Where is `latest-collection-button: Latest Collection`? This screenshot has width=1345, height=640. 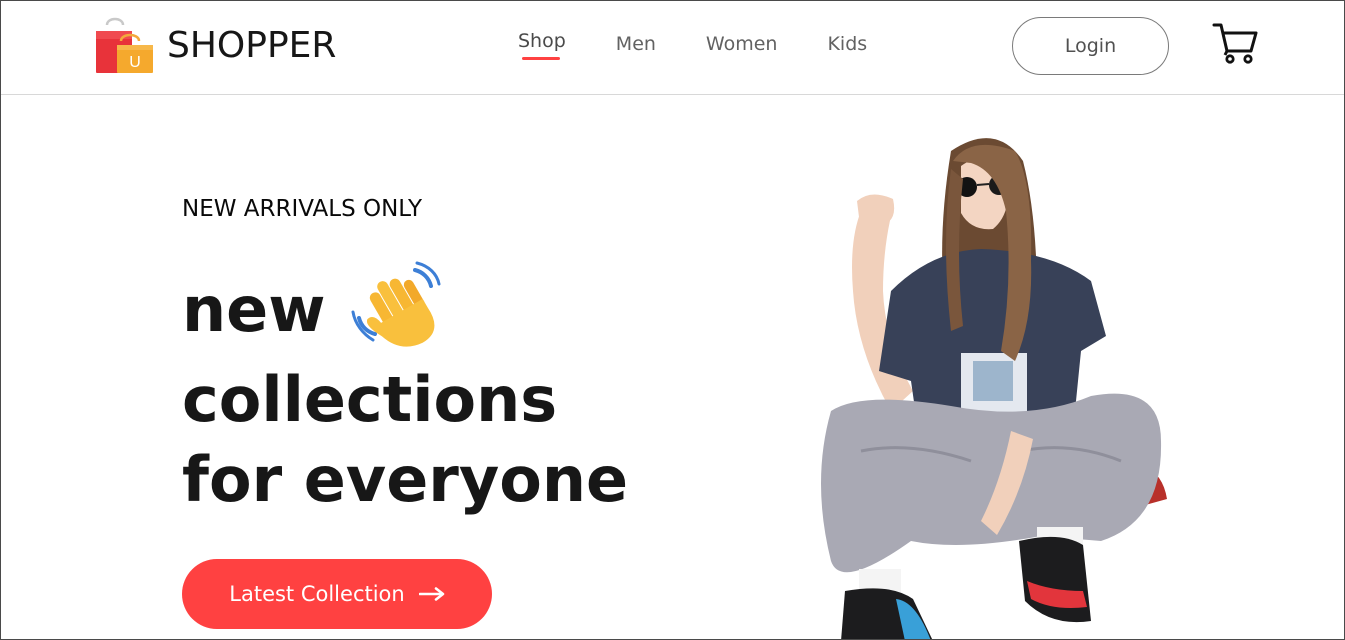 latest-collection-button: Latest Collection is located at coordinates (337, 594).